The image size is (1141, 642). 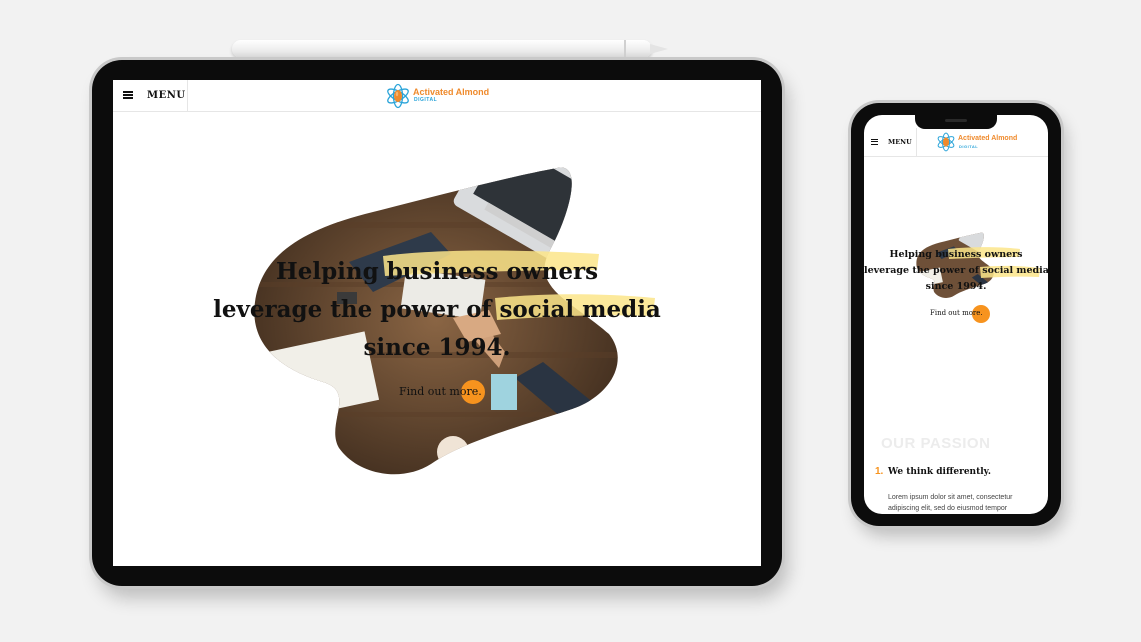 I want to click on headline-line-3: since 1994., so click(x=437, y=347).